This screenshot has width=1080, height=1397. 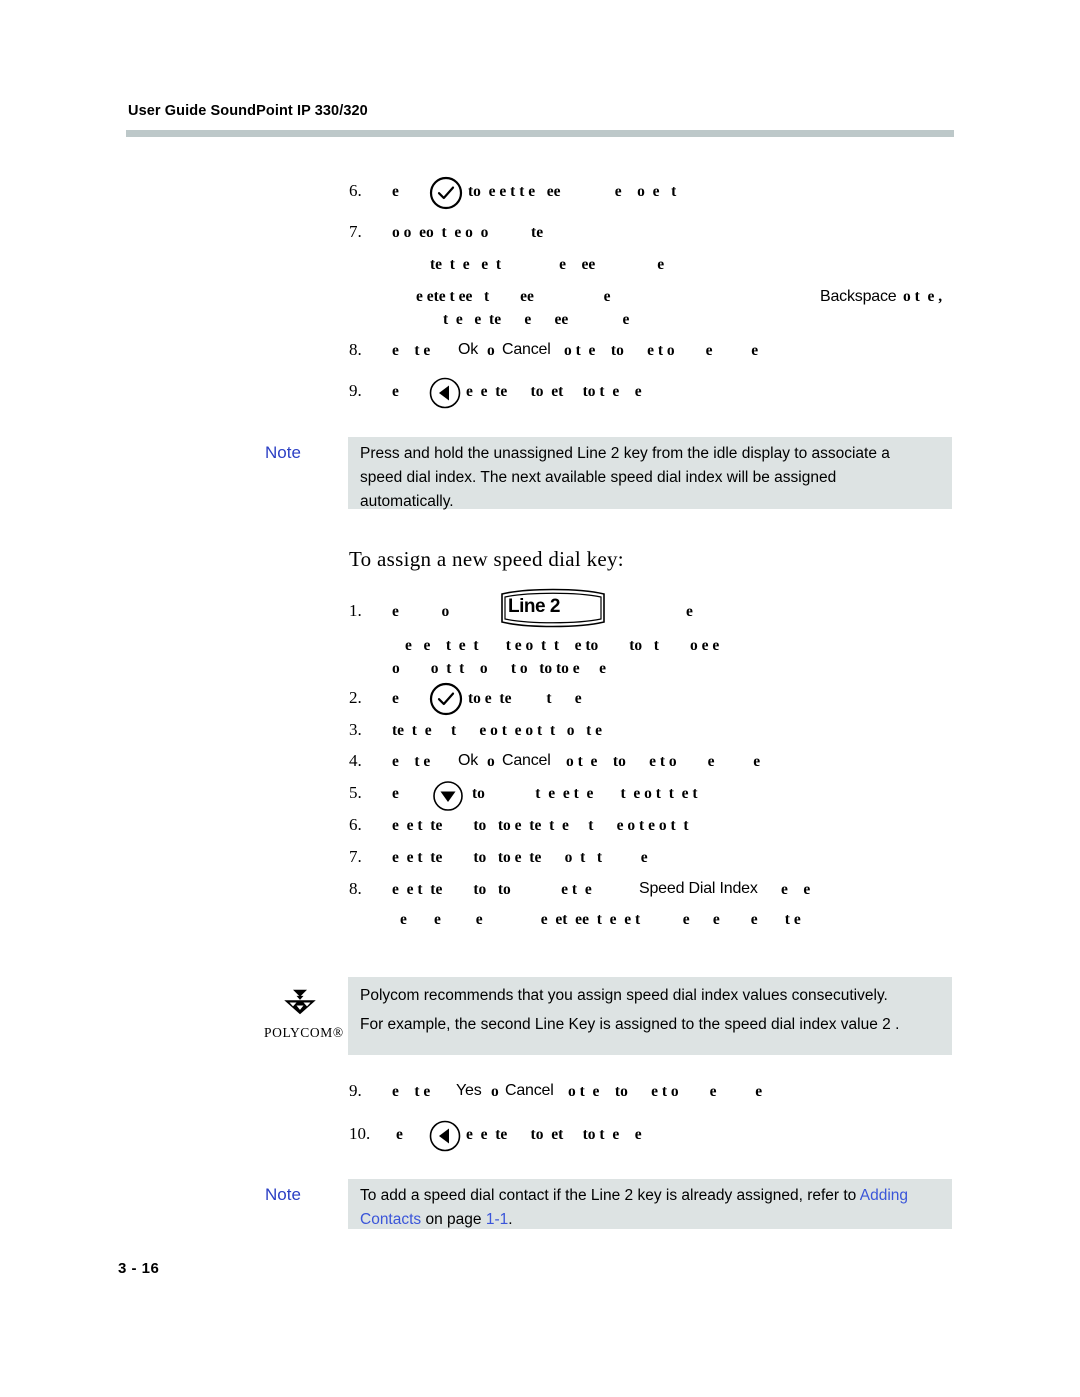 What do you see at coordinates (283, 452) in the screenshot?
I see `note-callout-top-label: Note` at bounding box center [283, 452].